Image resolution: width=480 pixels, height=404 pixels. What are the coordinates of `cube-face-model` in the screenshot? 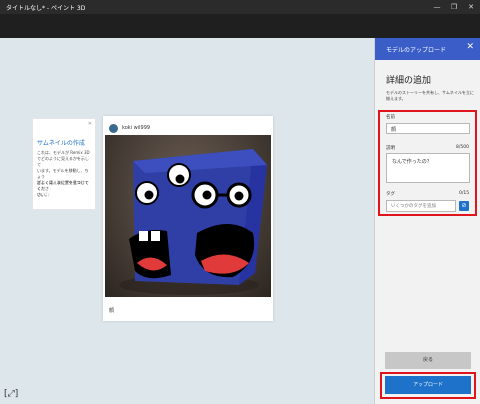 It's located at (193, 222).